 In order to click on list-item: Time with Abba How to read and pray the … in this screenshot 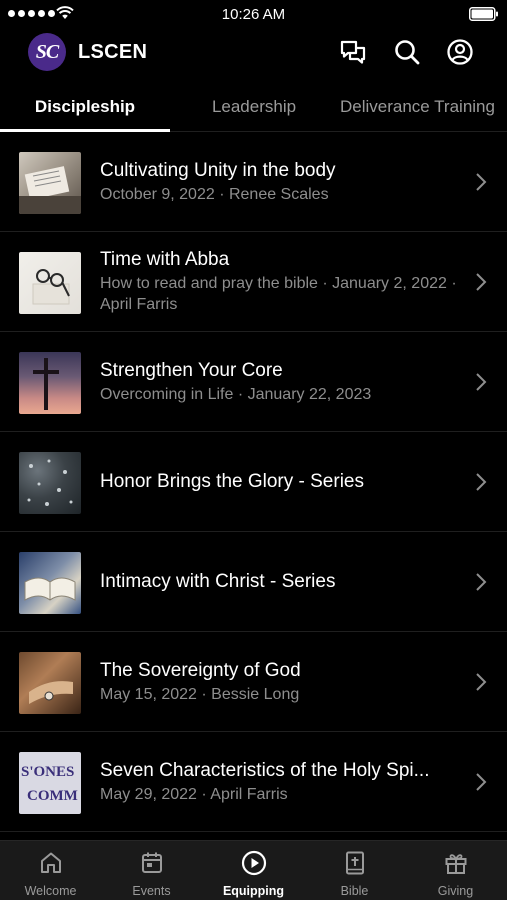, I will do `click(253, 282)`.